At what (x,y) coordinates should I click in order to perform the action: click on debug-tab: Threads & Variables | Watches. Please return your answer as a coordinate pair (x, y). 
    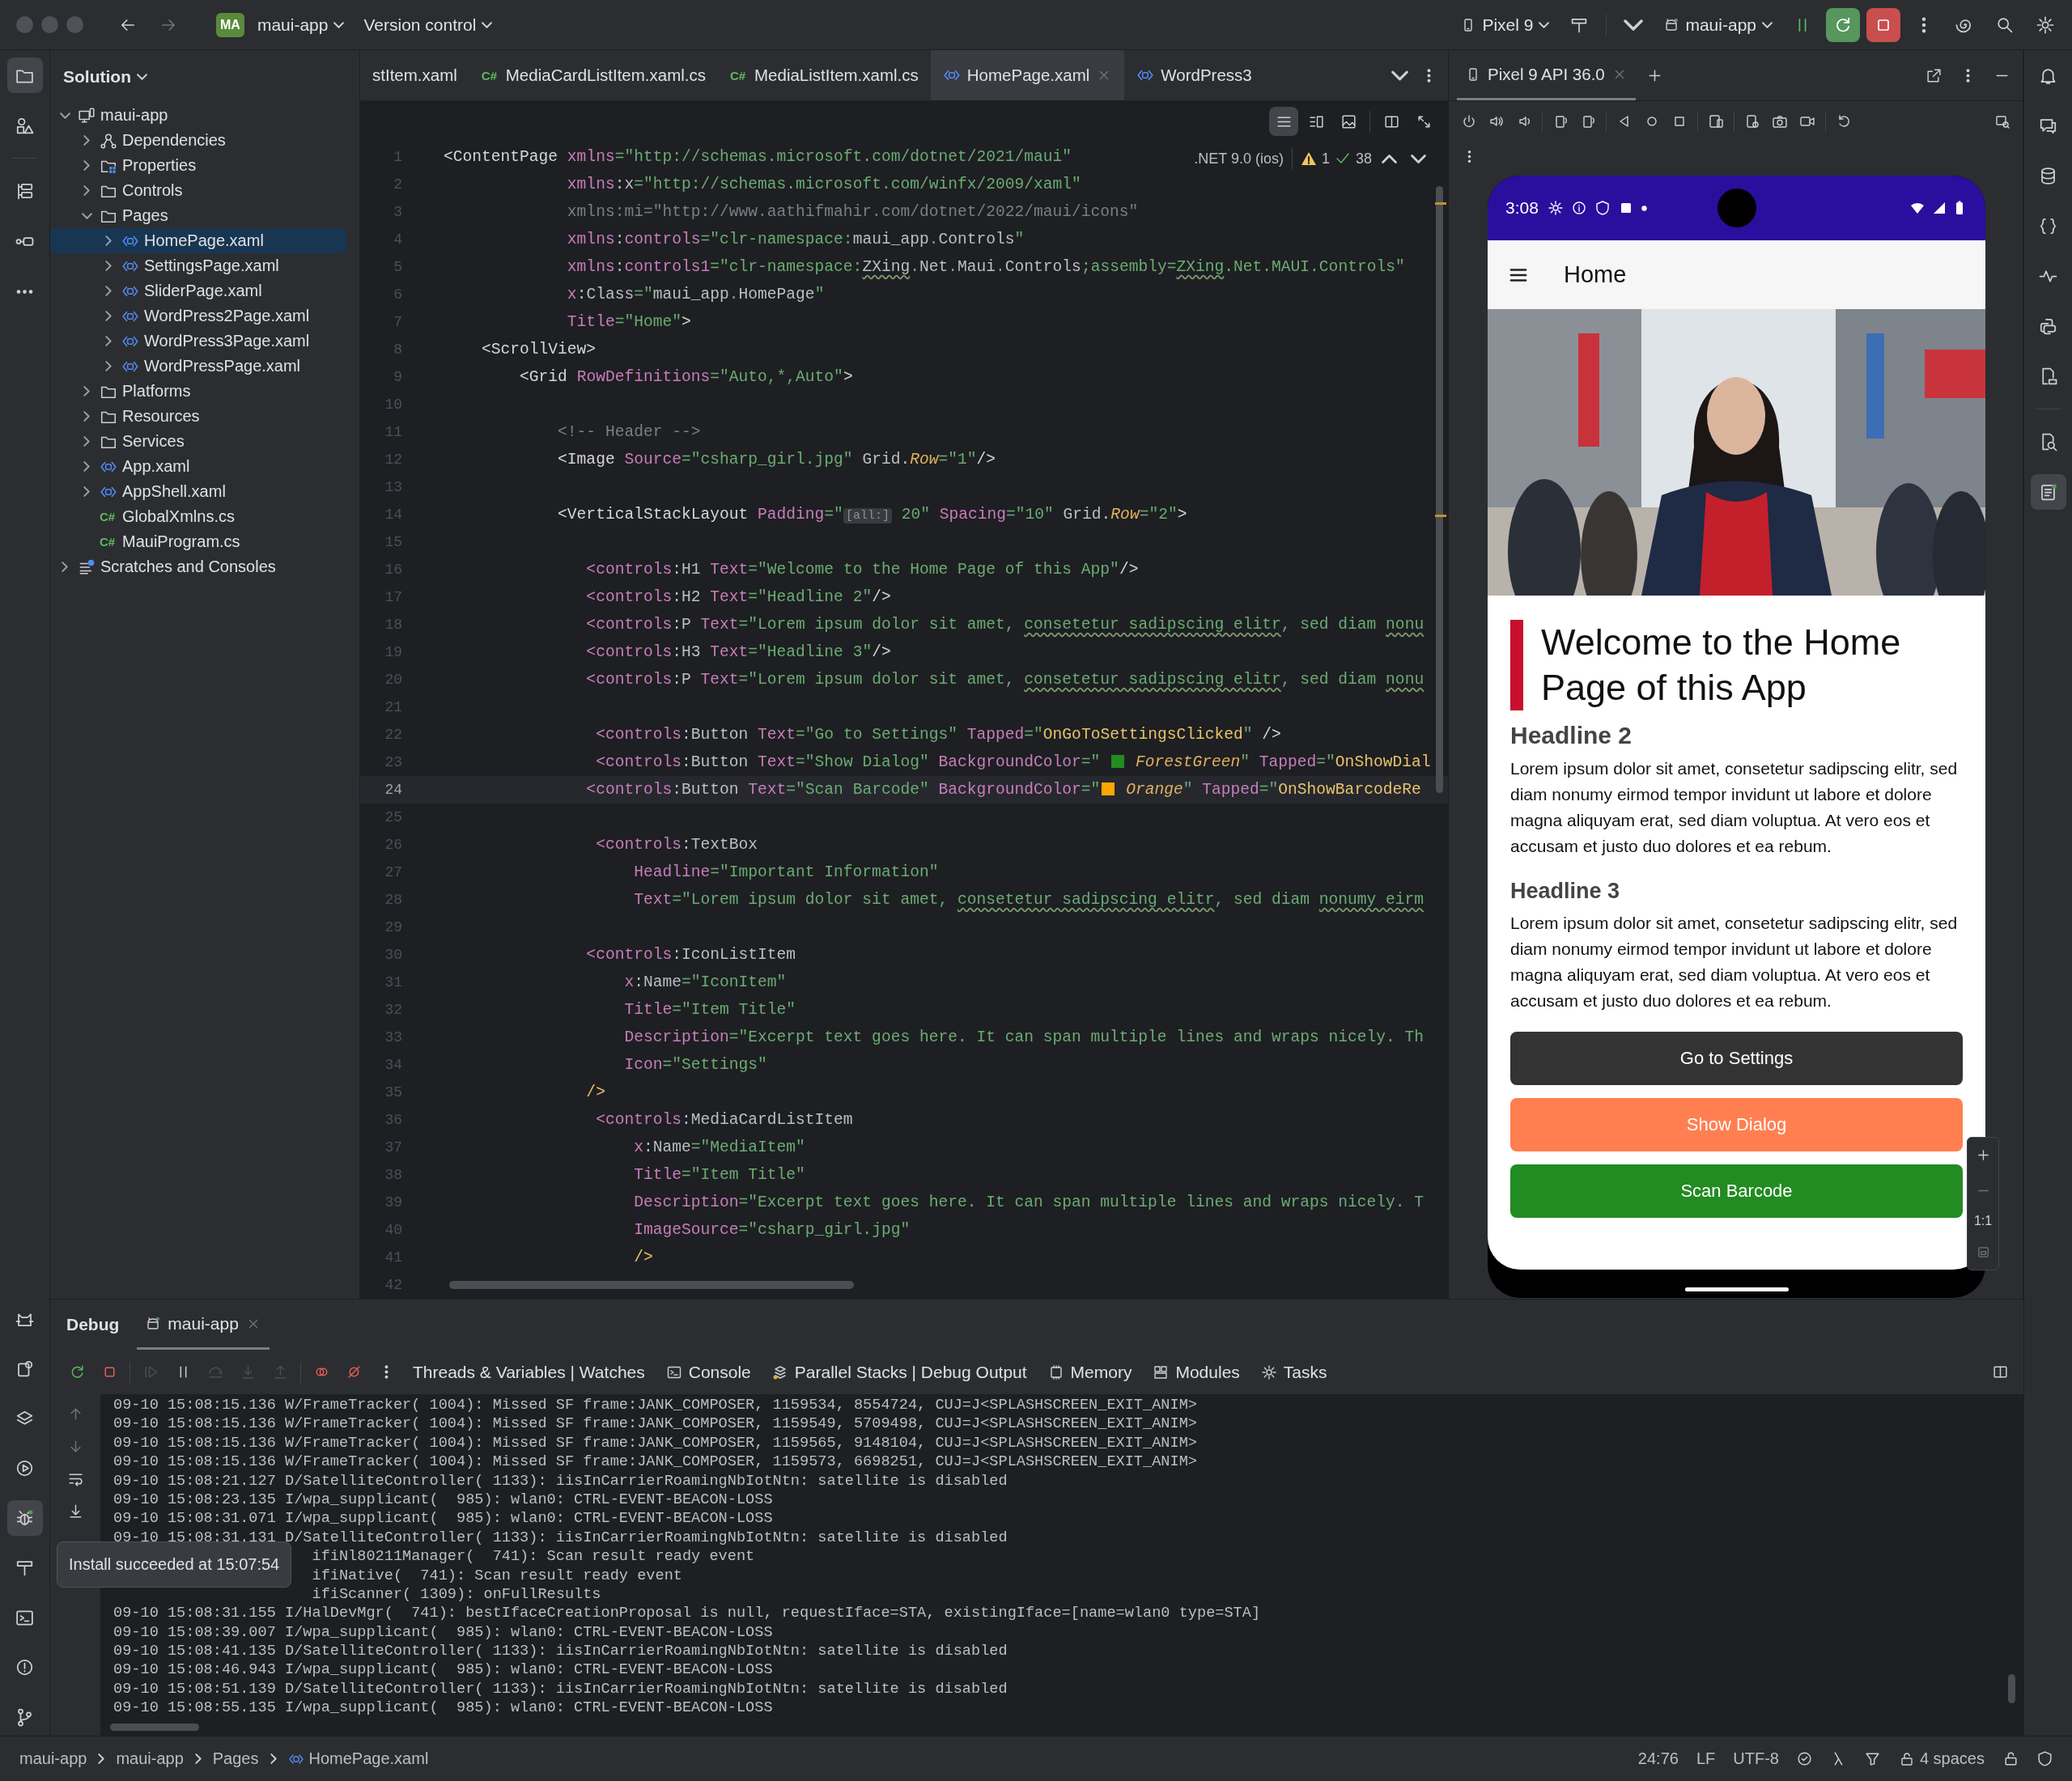
    Looking at the image, I should click on (529, 1372).